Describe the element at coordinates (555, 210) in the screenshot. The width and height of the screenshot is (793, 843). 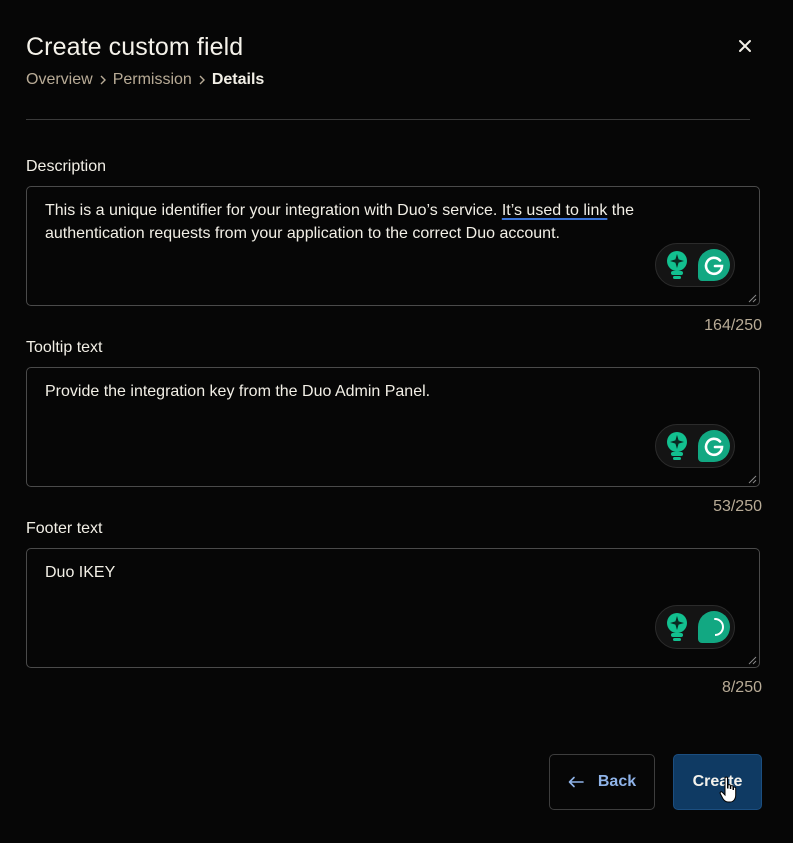
I see `grammar-suggestion-highlight: It’s used to link` at that location.